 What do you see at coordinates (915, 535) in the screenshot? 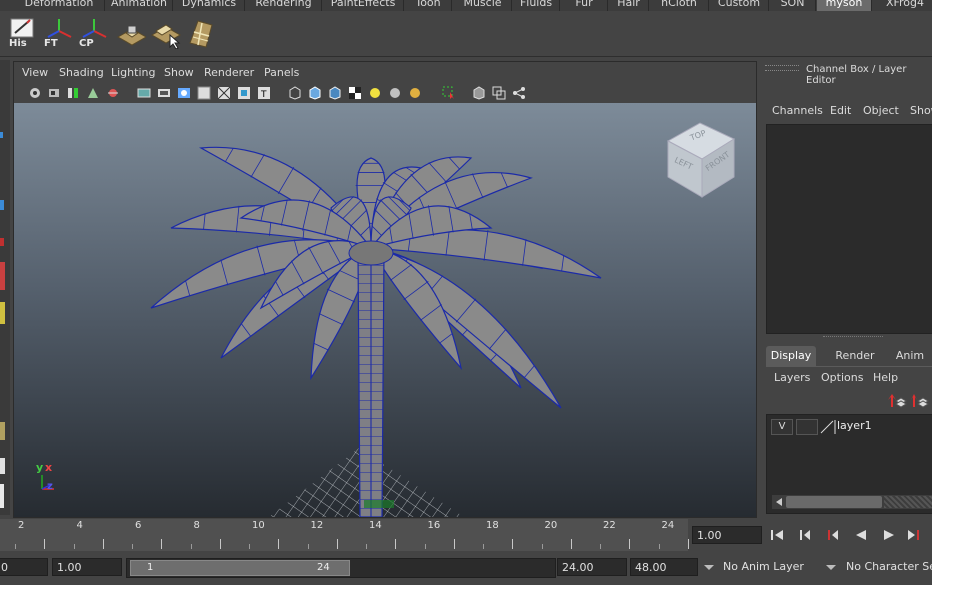
I see `step-forward-frame-icon` at bounding box center [915, 535].